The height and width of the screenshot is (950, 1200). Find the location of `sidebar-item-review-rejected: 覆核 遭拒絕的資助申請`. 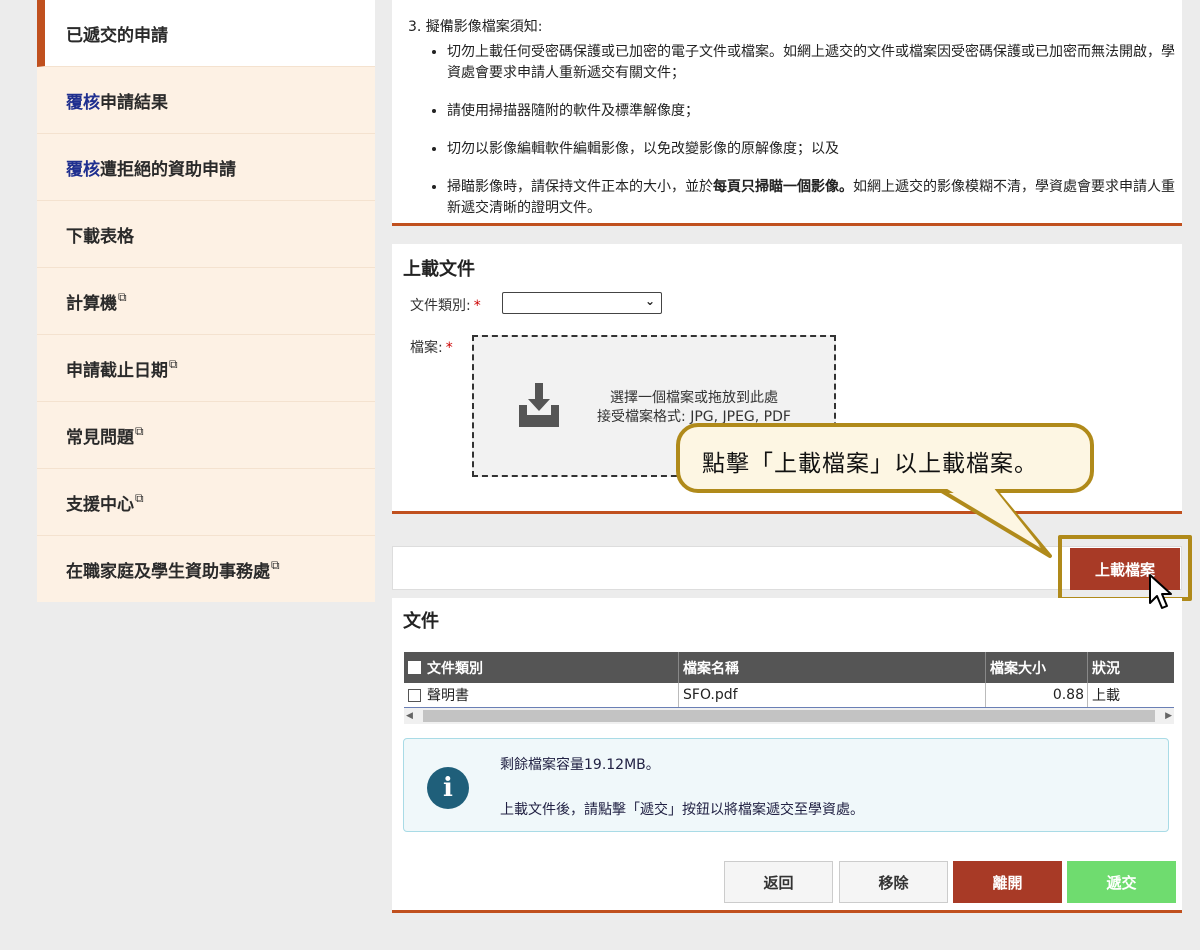

sidebar-item-review-rejected: 覆核 遭拒絕的資助申請 is located at coordinates (206, 167).